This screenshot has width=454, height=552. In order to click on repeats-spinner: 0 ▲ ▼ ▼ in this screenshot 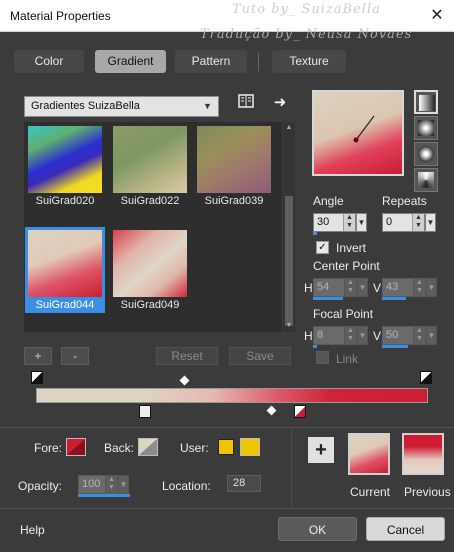, I will do `click(409, 222)`.